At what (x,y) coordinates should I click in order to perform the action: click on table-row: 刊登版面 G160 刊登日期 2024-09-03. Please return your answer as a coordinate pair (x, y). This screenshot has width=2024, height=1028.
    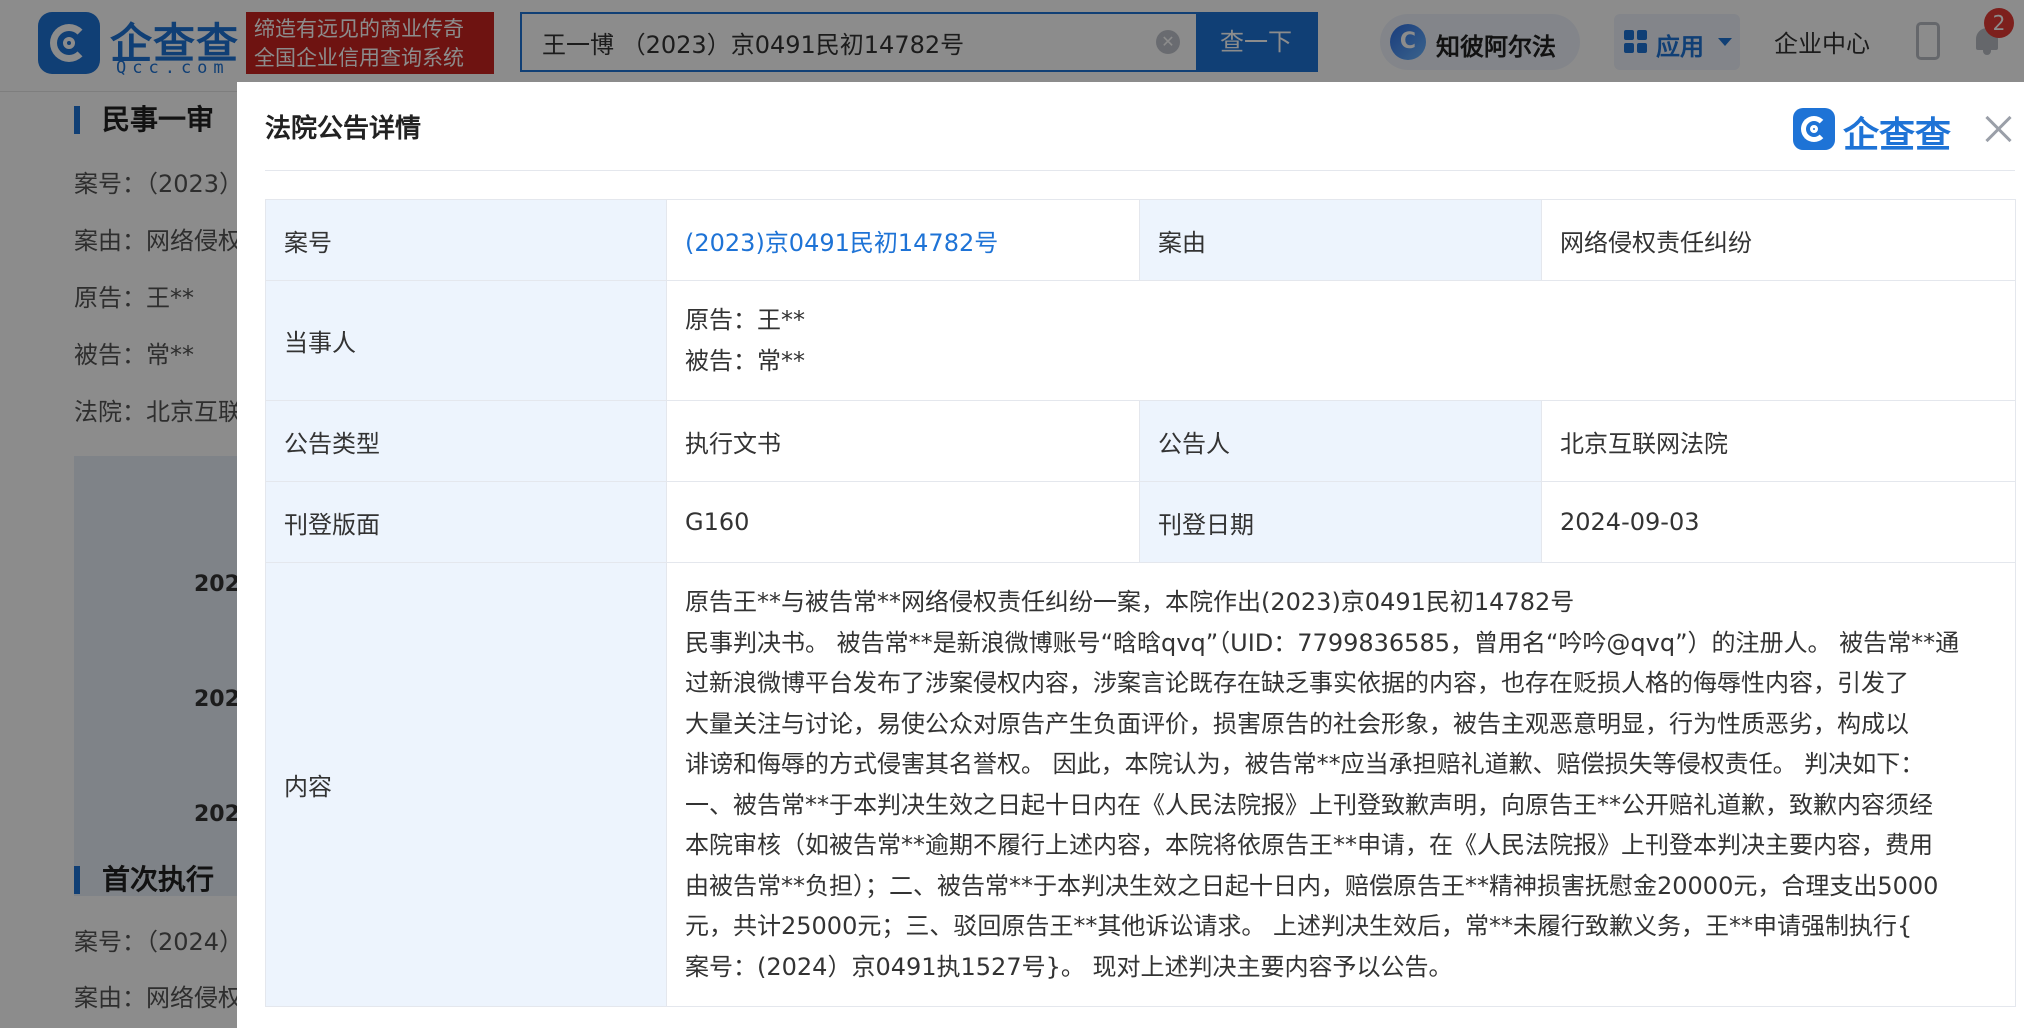
    Looking at the image, I should click on (1140, 522).